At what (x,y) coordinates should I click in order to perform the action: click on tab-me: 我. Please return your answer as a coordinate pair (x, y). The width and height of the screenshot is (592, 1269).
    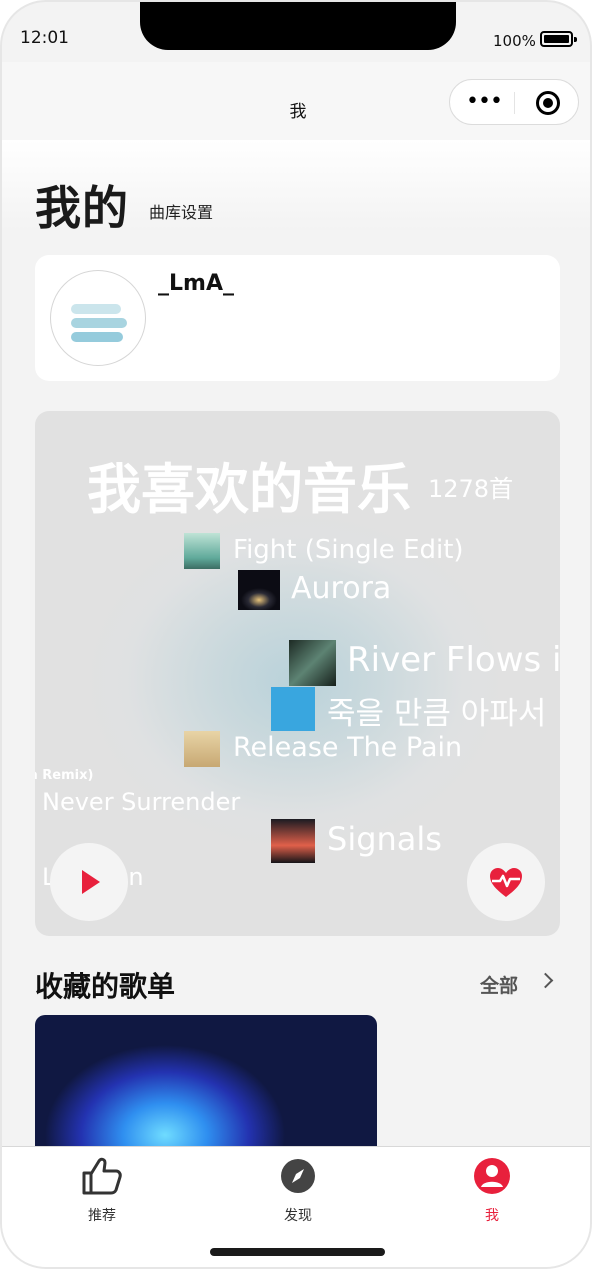
    Looking at the image, I should click on (492, 1190).